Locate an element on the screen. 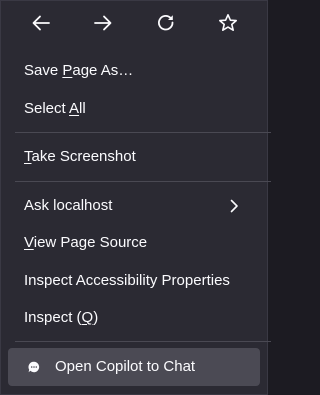 Image resolution: width=320 pixels, height=395 pixels. back-button is located at coordinates (41, 23).